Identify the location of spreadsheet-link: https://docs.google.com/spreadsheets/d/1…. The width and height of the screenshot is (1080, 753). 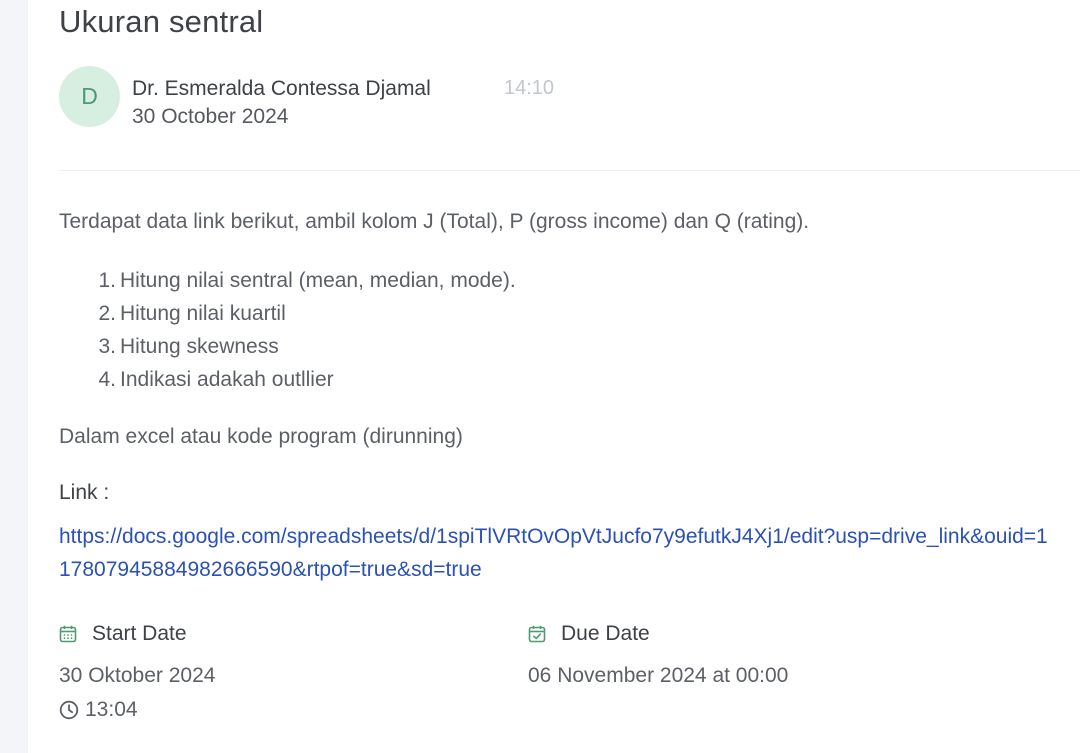
(554, 553).